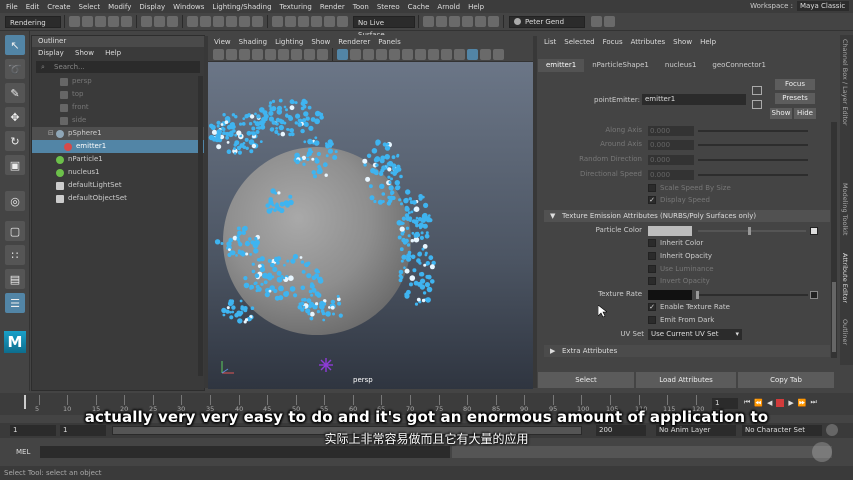  I want to click on menu-stereo: Stereo, so click(388, 7).